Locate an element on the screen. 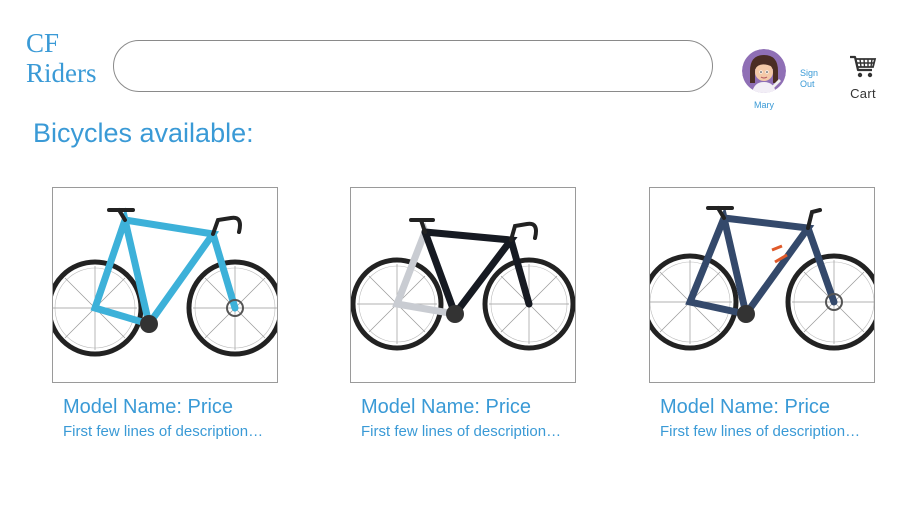 The height and width of the screenshot is (515, 915). avatar-icon is located at coordinates (764, 71).